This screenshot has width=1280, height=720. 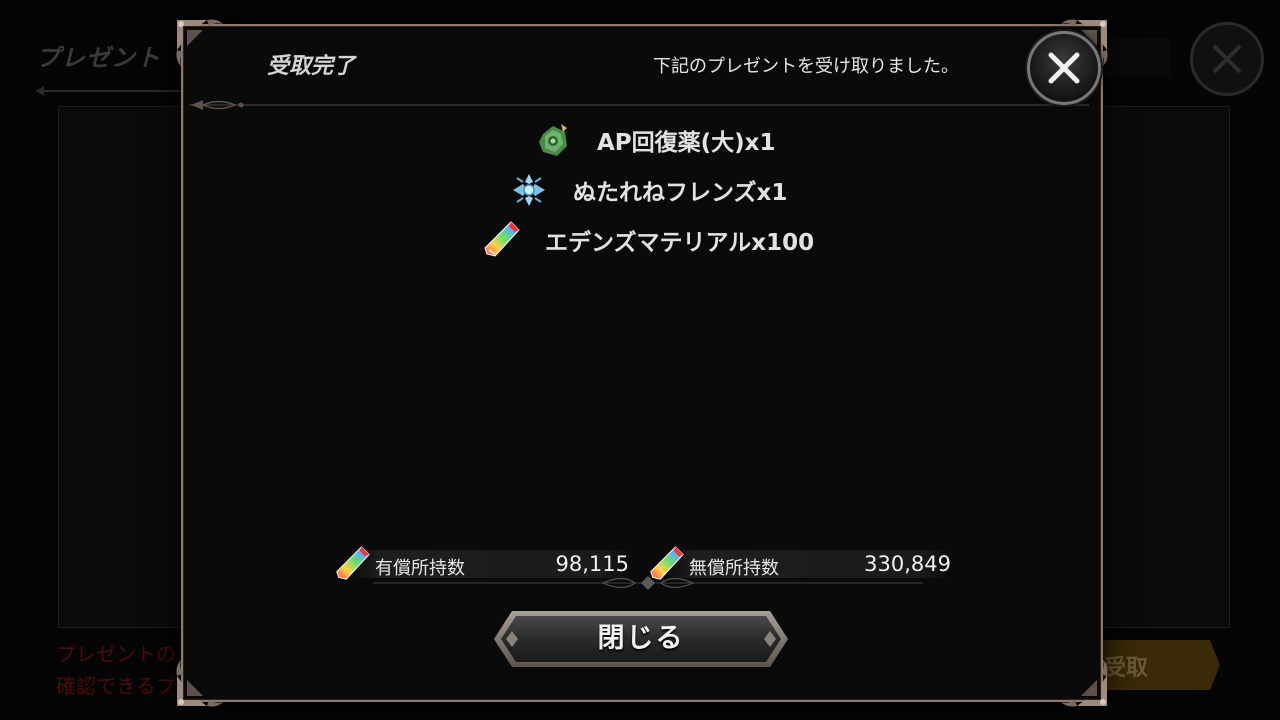 What do you see at coordinates (592, 564) in the screenshot?
I see `paid-currency-value: 98,115` at bounding box center [592, 564].